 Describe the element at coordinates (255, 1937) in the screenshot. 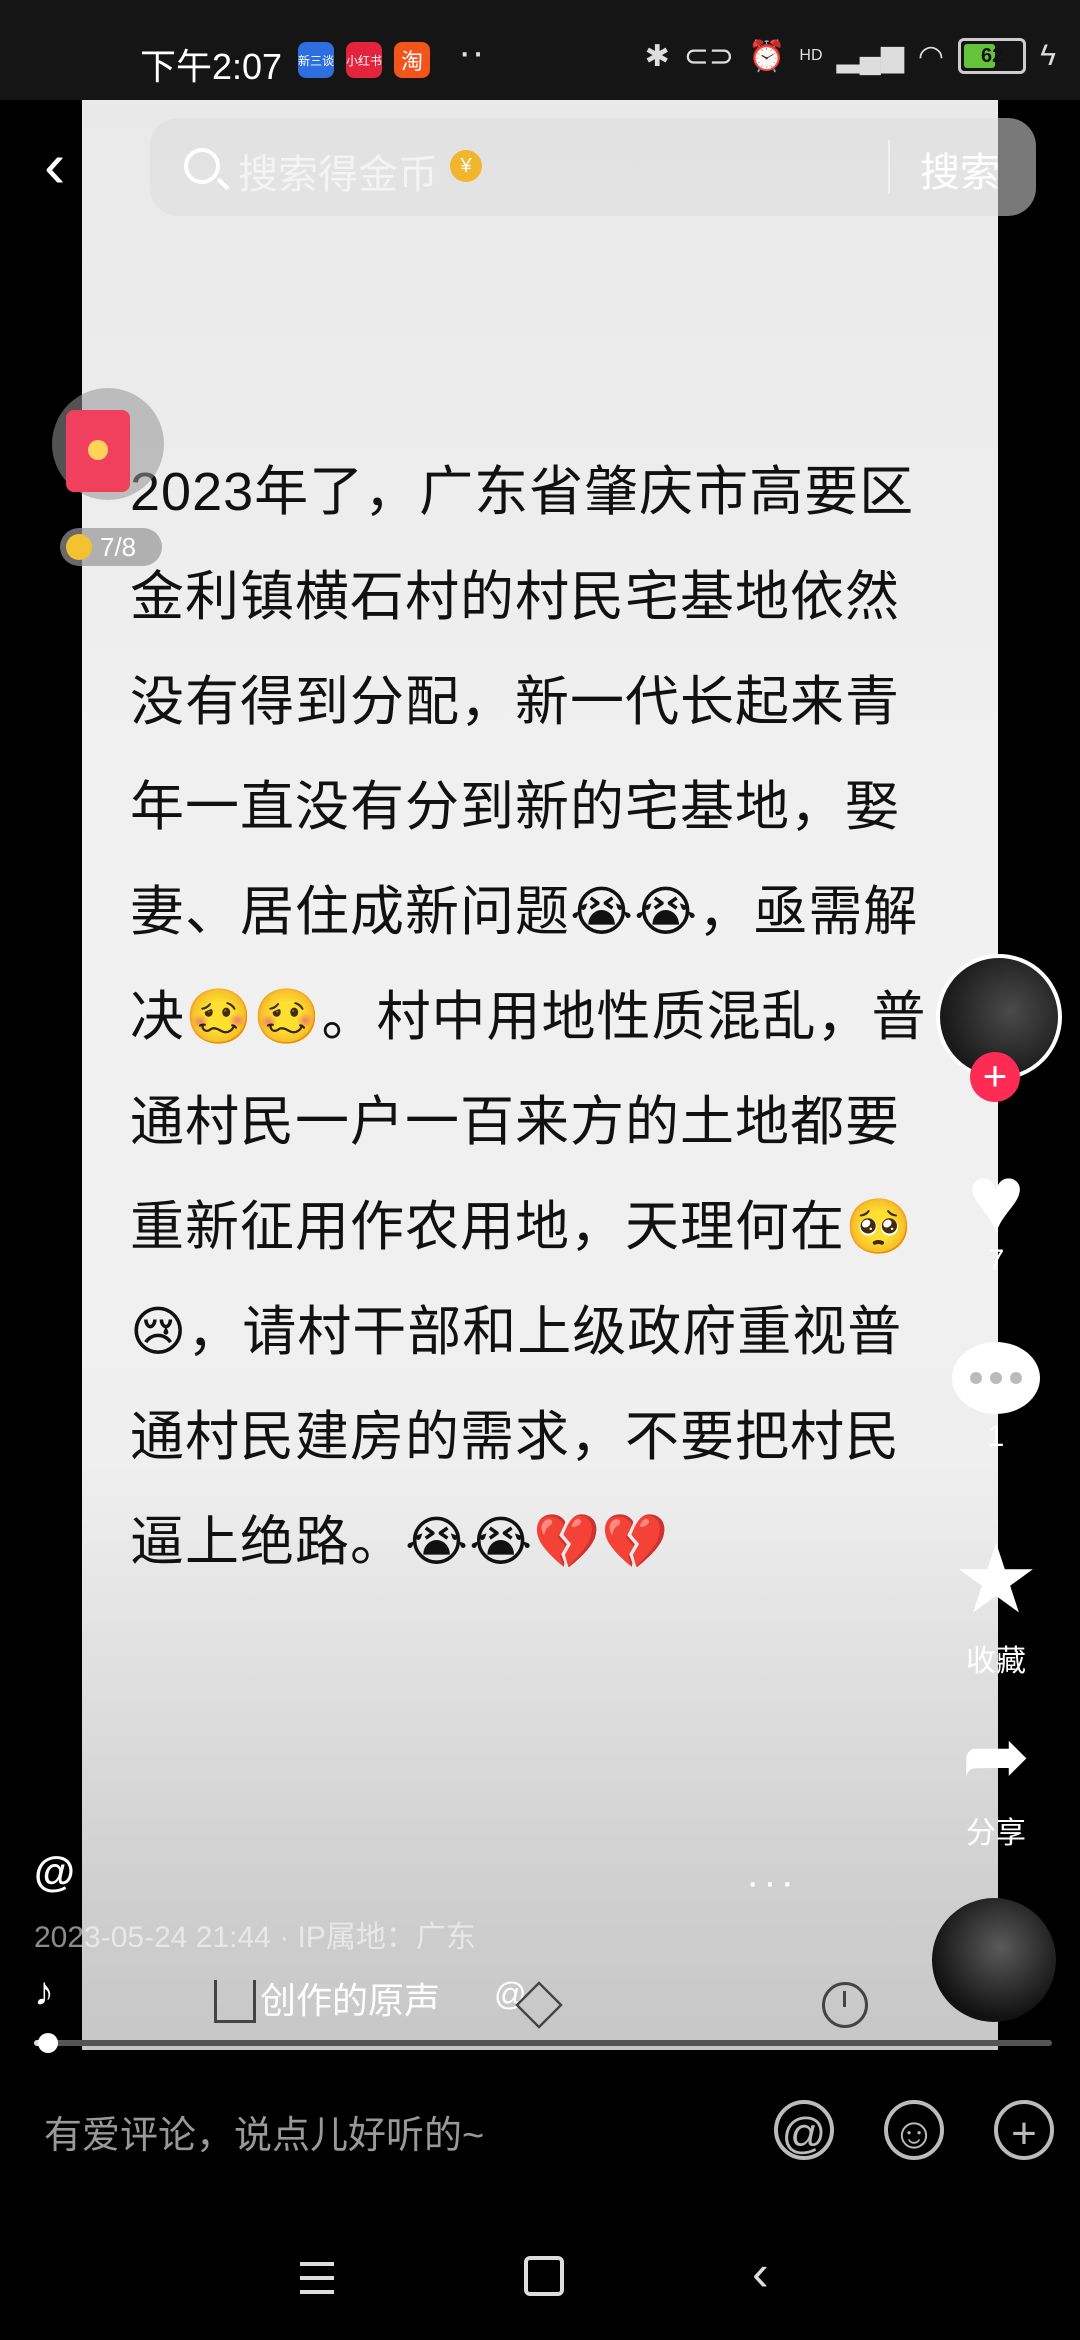

I see `post-meta: 2023-05-24 21:44 · IP属地：广东` at that location.